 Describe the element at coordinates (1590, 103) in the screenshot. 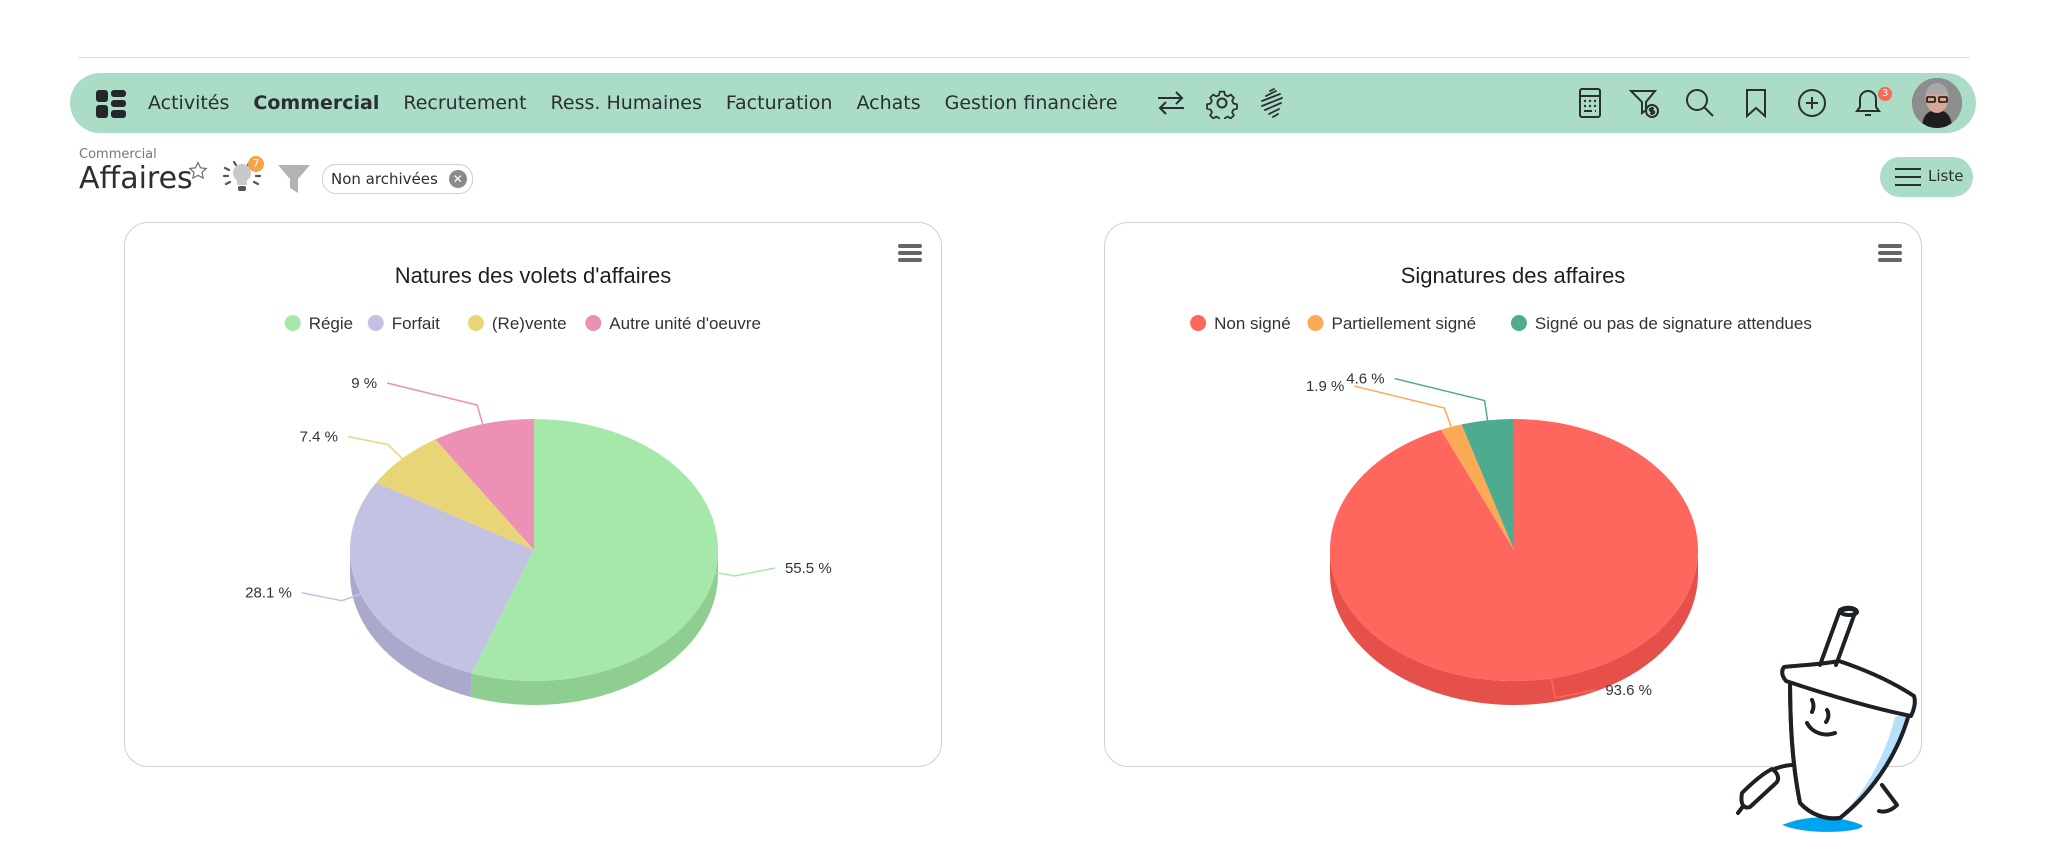

I see `calculator-icon` at that location.